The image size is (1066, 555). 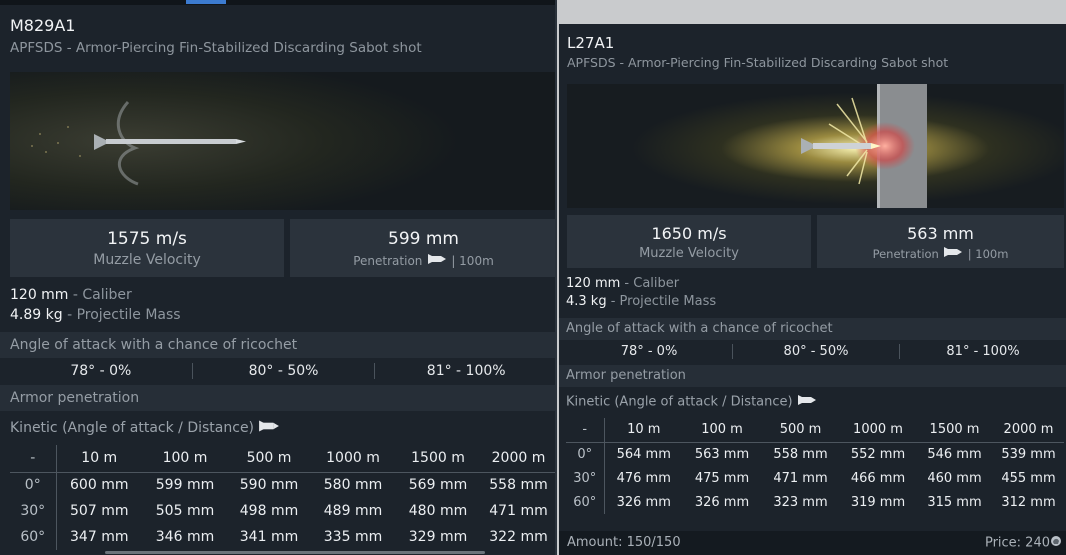 I want to click on ammo-amount: Amount: 150/150, so click(x=624, y=542).